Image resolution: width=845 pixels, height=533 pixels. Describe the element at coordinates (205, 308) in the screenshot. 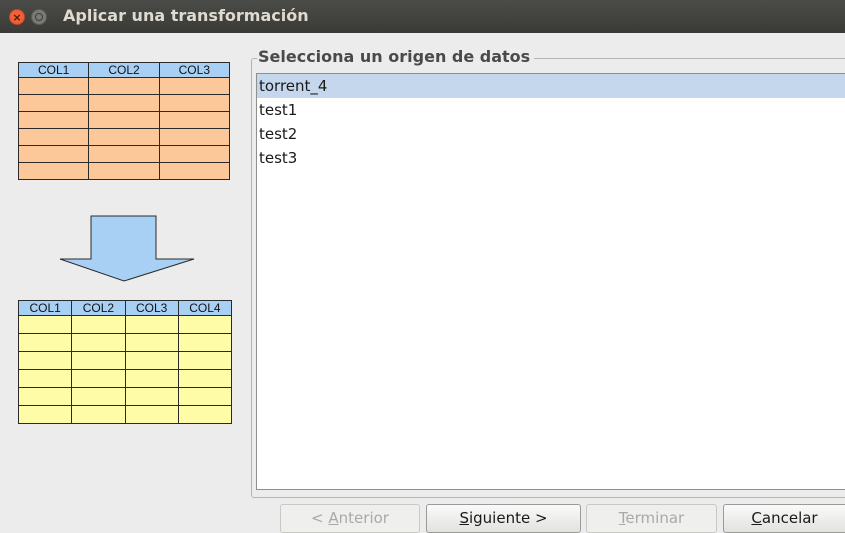

I see `target-header-cell: COL4` at that location.